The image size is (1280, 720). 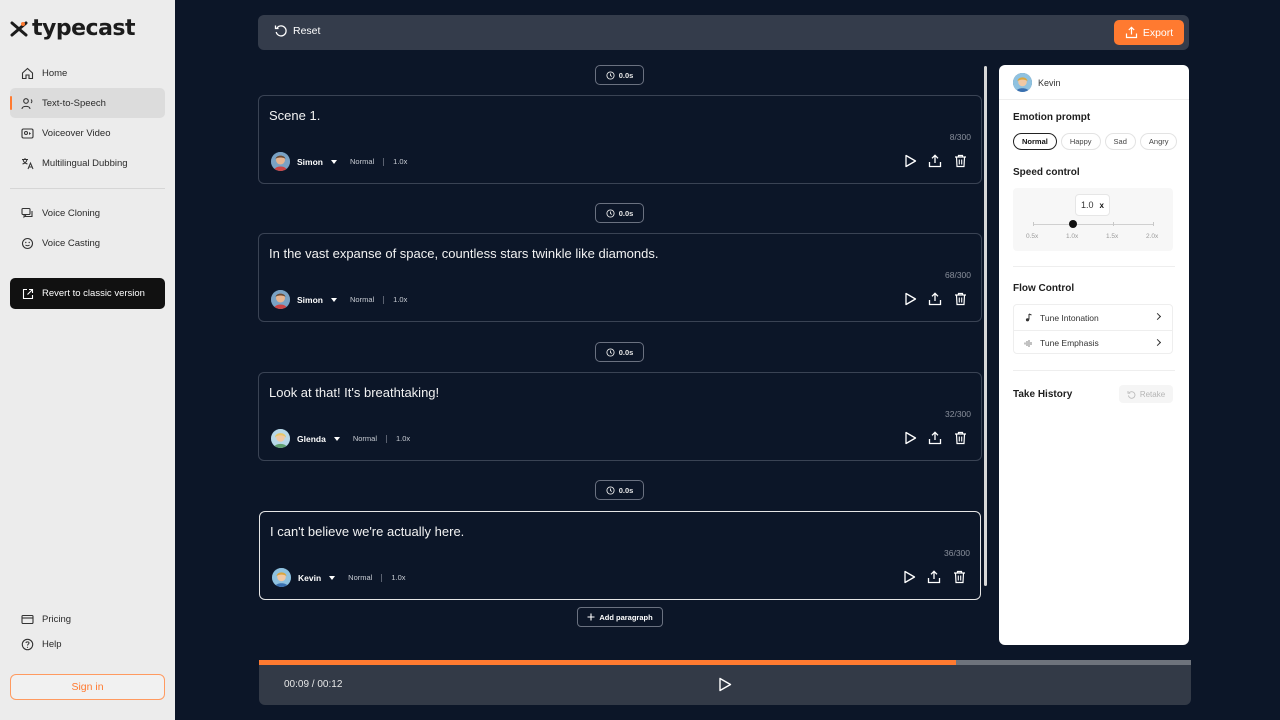 I want to click on speed-slider-track, so click(x=1093, y=224).